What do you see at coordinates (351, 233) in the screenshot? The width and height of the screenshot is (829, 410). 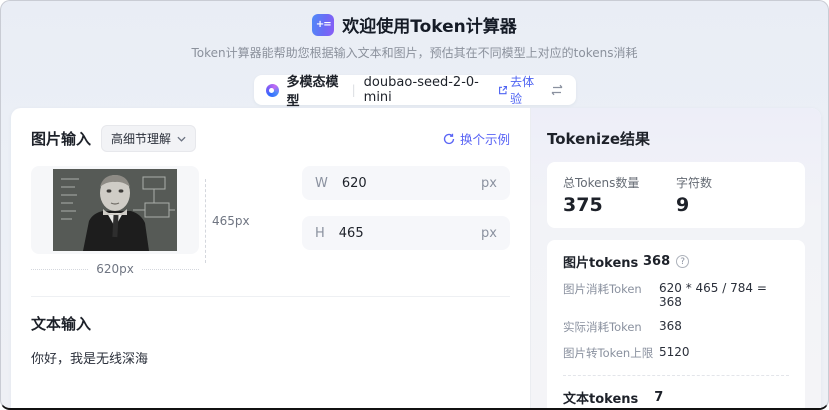 I see `height-input-value: 465` at bounding box center [351, 233].